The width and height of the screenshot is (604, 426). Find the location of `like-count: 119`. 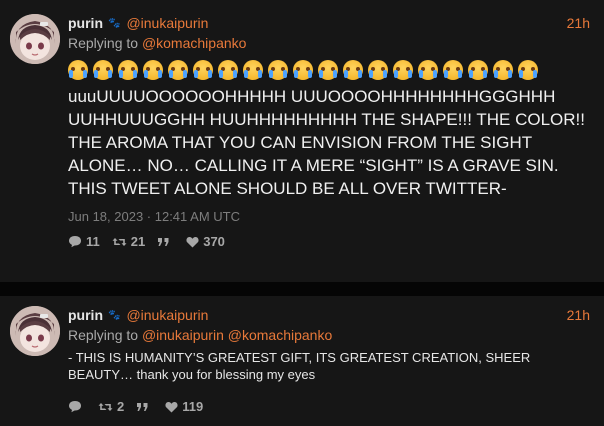

like-count: 119 is located at coordinates (184, 406).